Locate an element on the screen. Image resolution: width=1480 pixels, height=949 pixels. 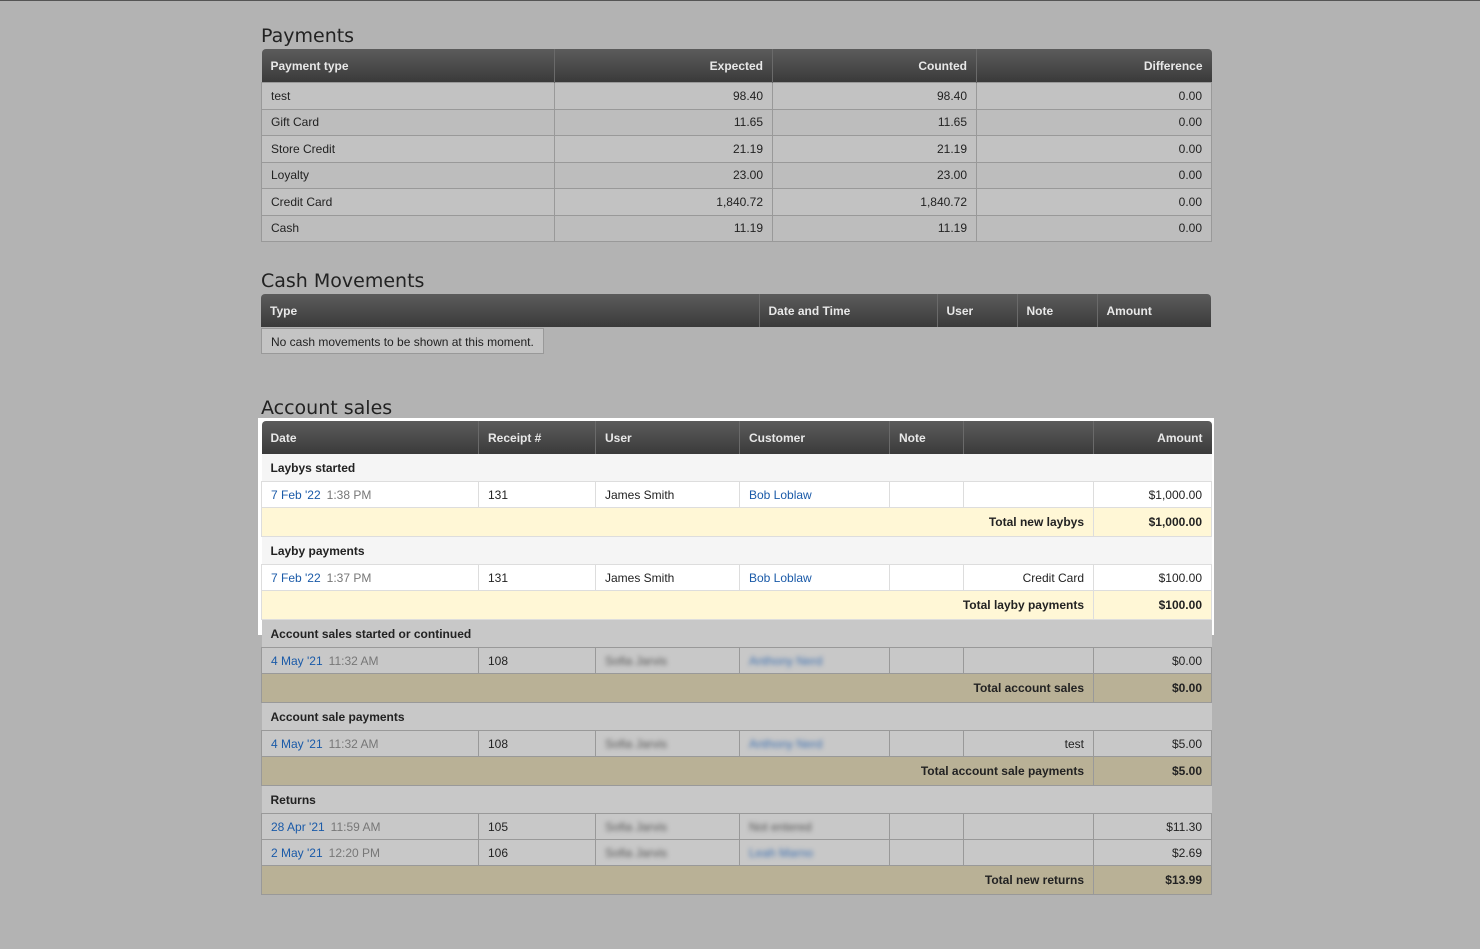
group-label: Laybys started is located at coordinates (736, 468).